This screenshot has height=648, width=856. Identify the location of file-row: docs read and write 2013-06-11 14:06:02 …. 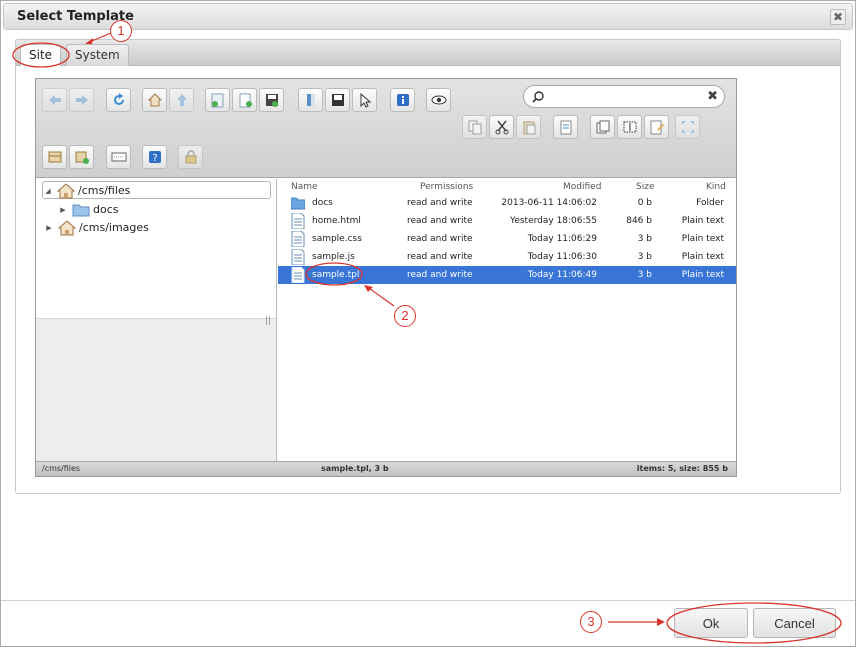
(507, 203).